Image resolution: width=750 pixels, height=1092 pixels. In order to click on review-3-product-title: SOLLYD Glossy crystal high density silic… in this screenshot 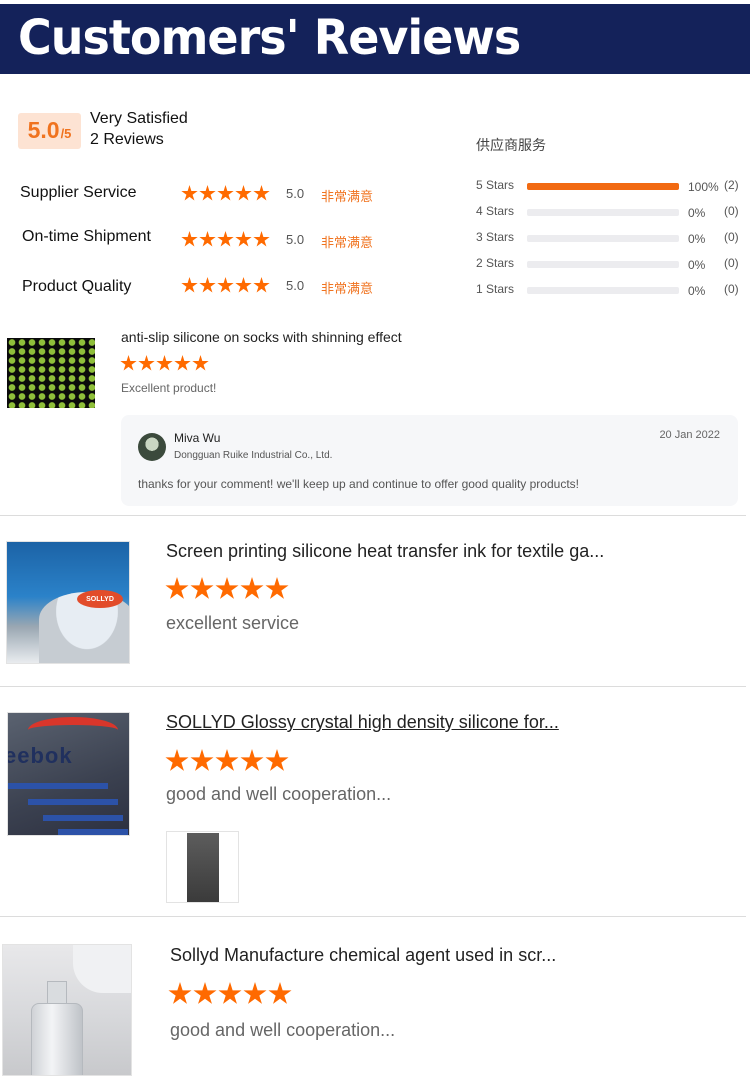, I will do `click(362, 722)`.